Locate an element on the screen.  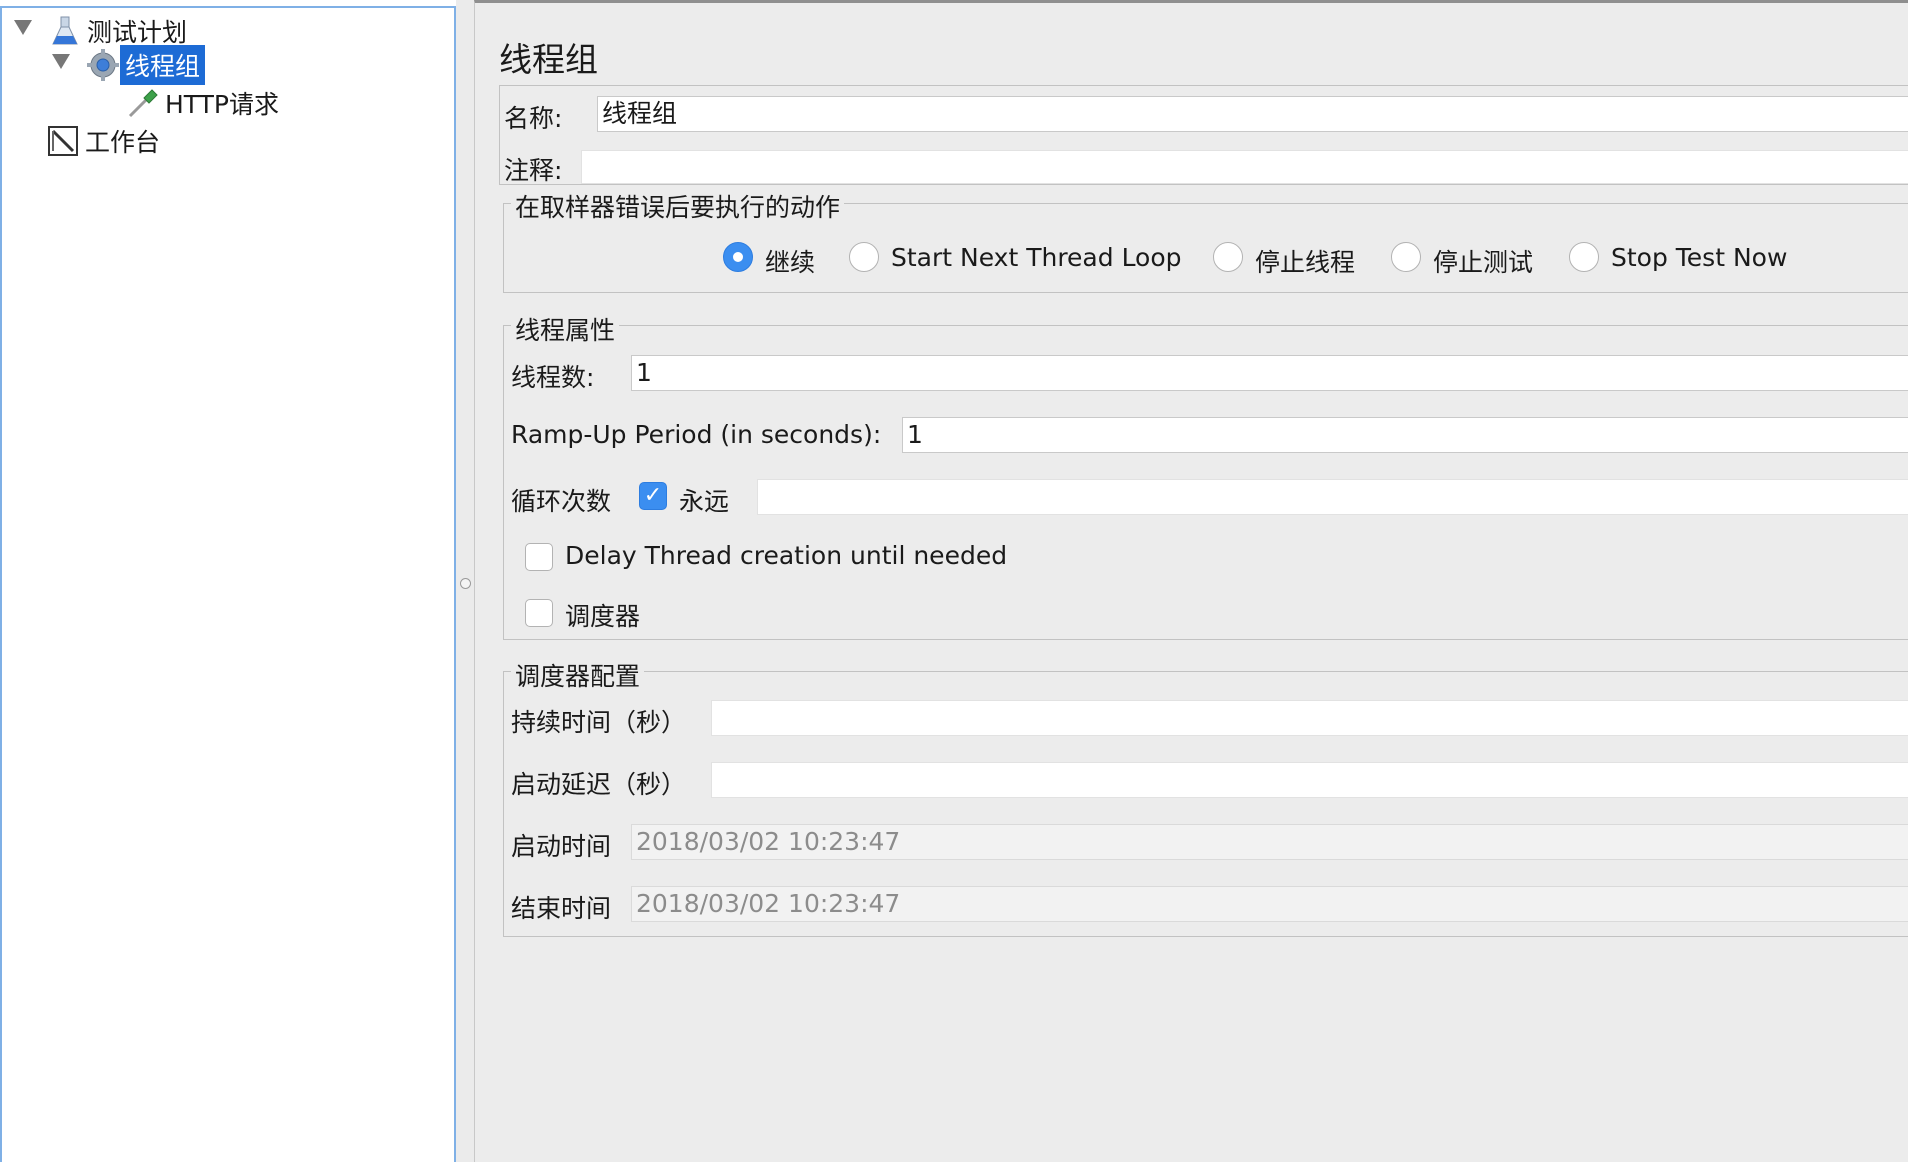
radio-stop-test-now-label: Stop Test Now is located at coordinates (1699, 257).